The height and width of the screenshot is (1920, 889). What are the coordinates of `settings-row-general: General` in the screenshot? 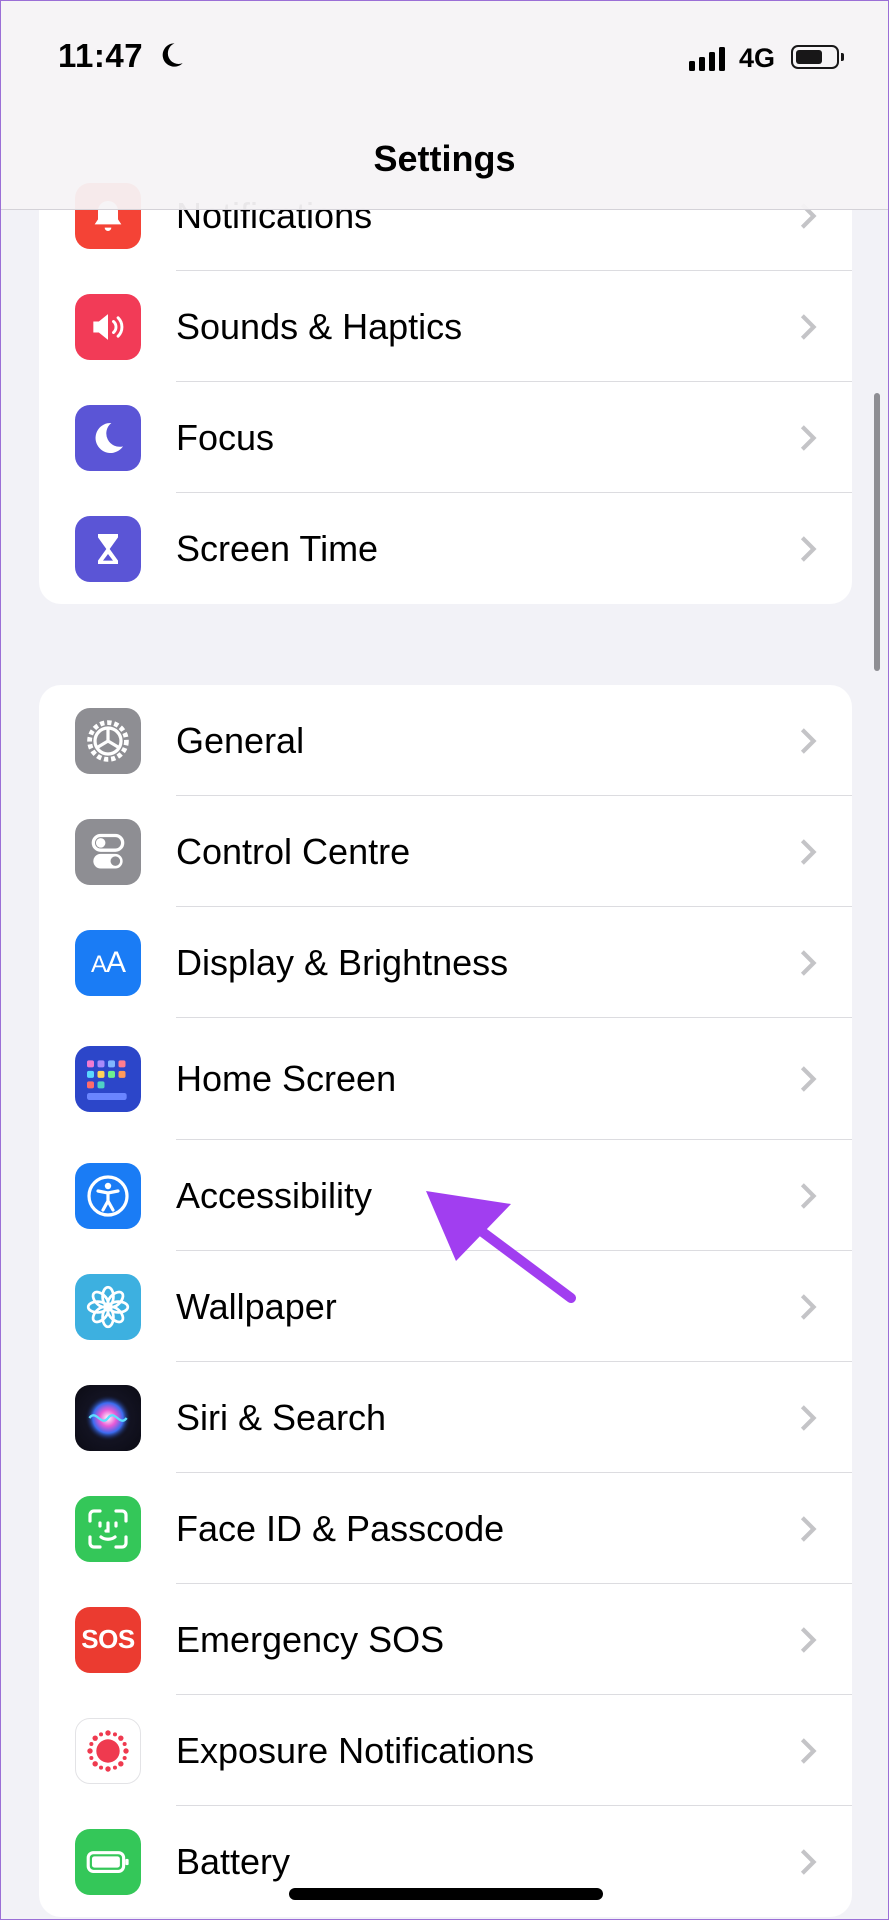 It's located at (445, 740).